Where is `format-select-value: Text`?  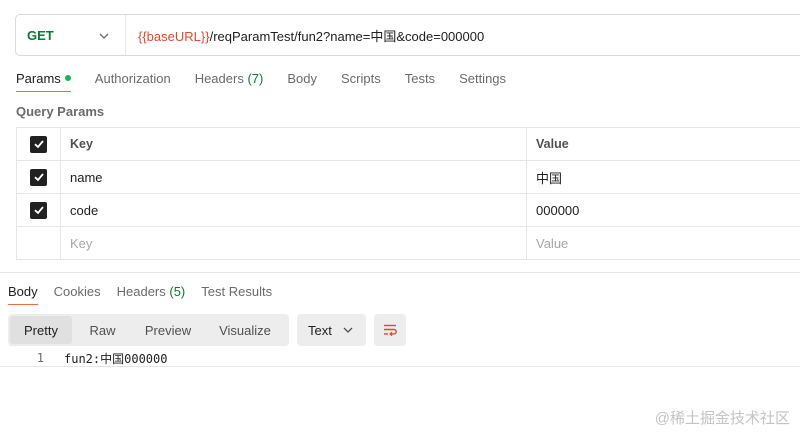 format-select-value: Text is located at coordinates (320, 330).